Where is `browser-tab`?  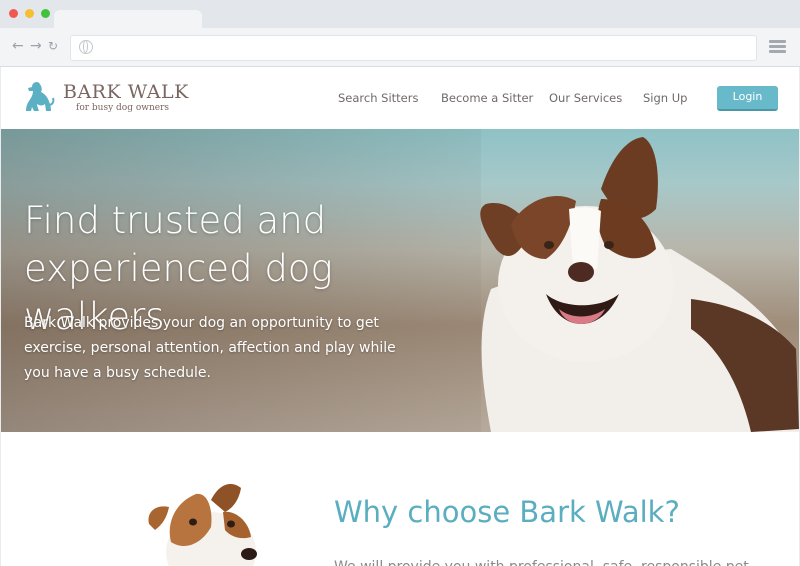 browser-tab is located at coordinates (128, 19).